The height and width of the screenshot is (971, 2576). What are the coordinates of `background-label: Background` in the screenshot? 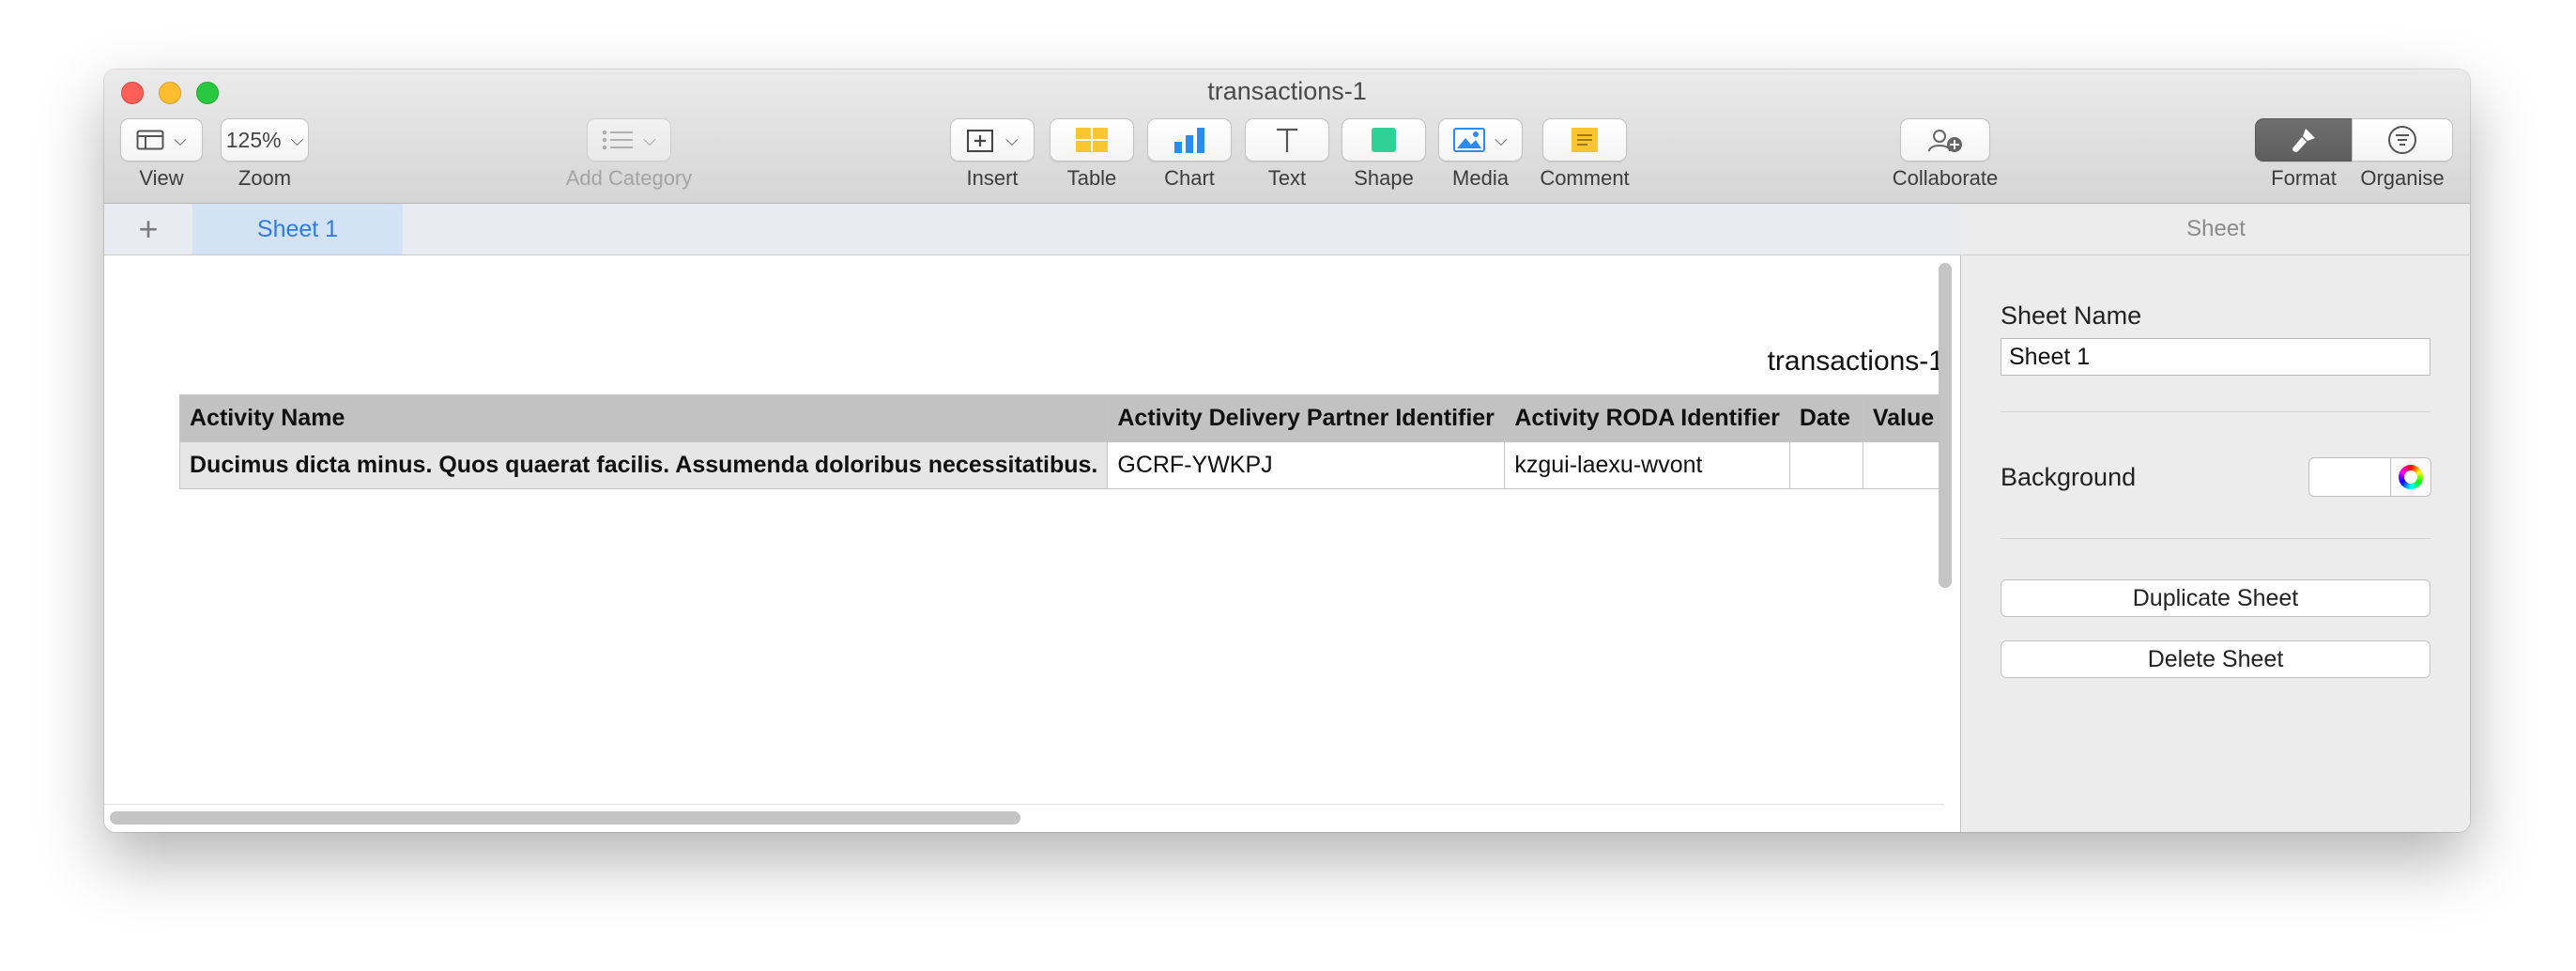 It's located at (2069, 477).